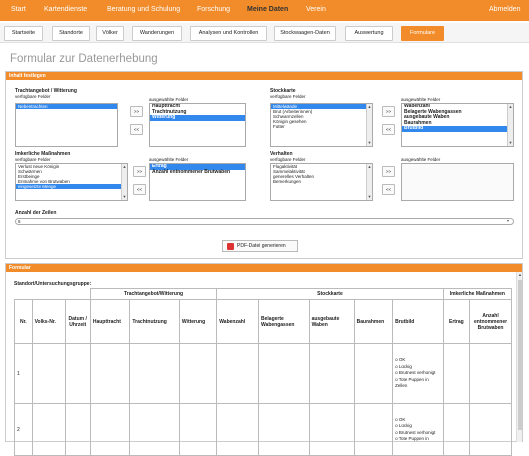 The height and width of the screenshot is (456, 529). I want to click on nav-beratung: Beratung und Schulung, so click(143, 9).